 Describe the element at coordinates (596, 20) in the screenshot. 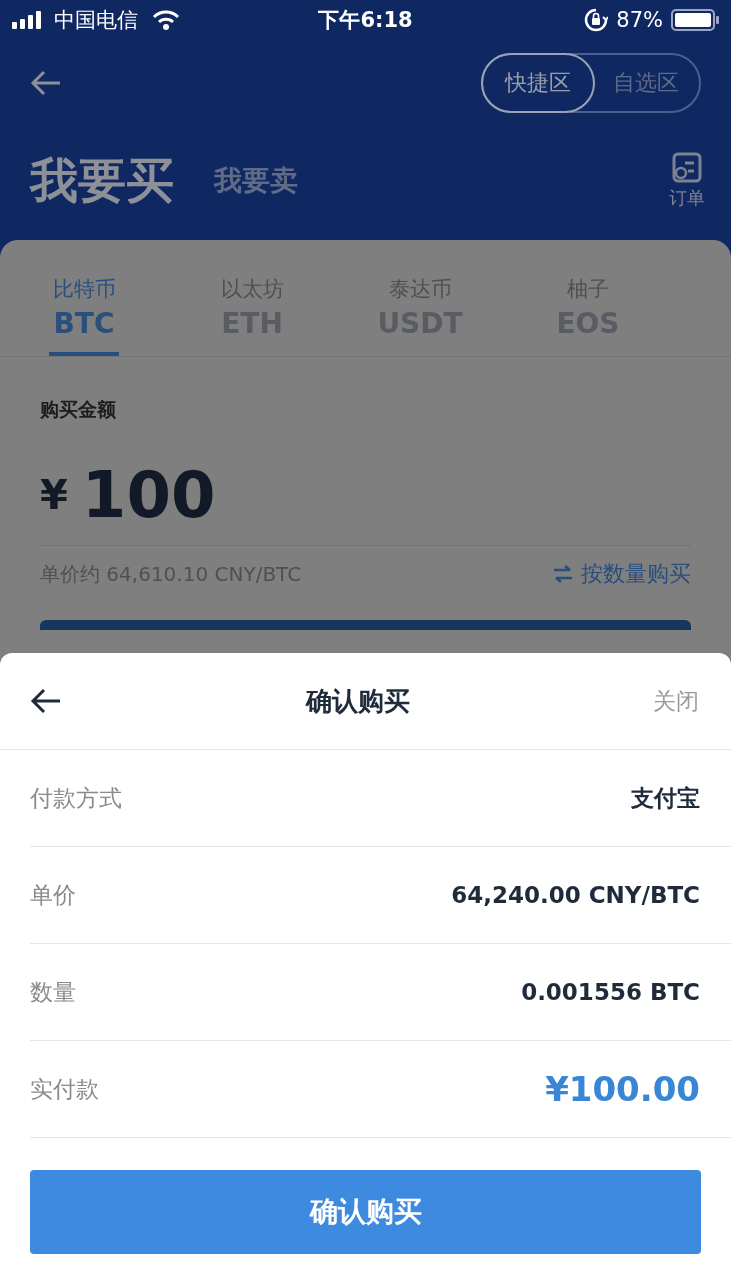

I see `rotation-lock-icon` at that location.